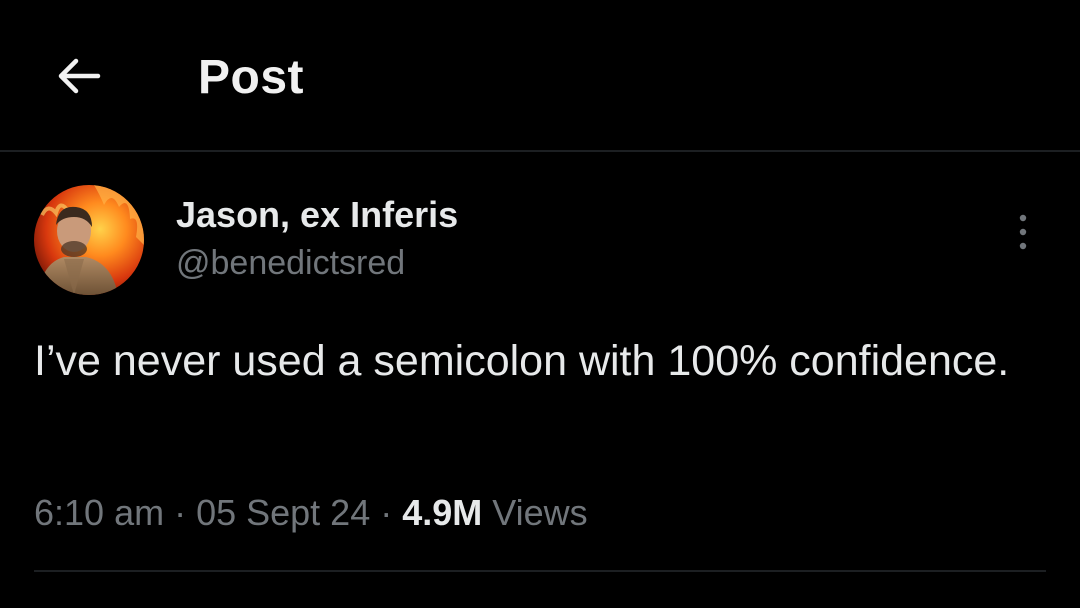 The image size is (1080, 608). What do you see at coordinates (251, 77) in the screenshot?
I see `page-title: Post` at bounding box center [251, 77].